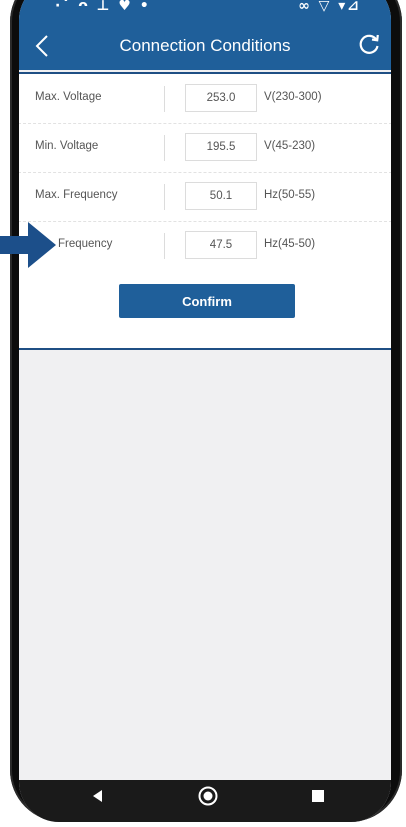 This screenshot has height=827, width=406. I want to click on status-icons-right: ∞ ▽ ▾⊿, so click(329, 7).